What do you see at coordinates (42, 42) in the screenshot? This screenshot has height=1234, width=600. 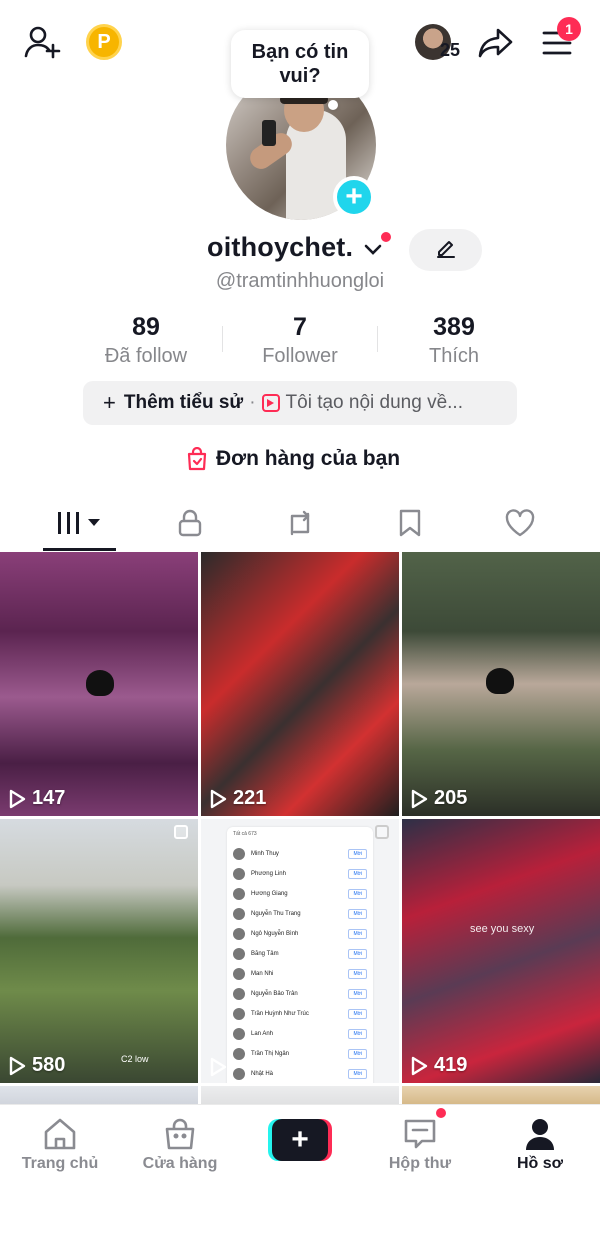 I see `add-user-icon` at bounding box center [42, 42].